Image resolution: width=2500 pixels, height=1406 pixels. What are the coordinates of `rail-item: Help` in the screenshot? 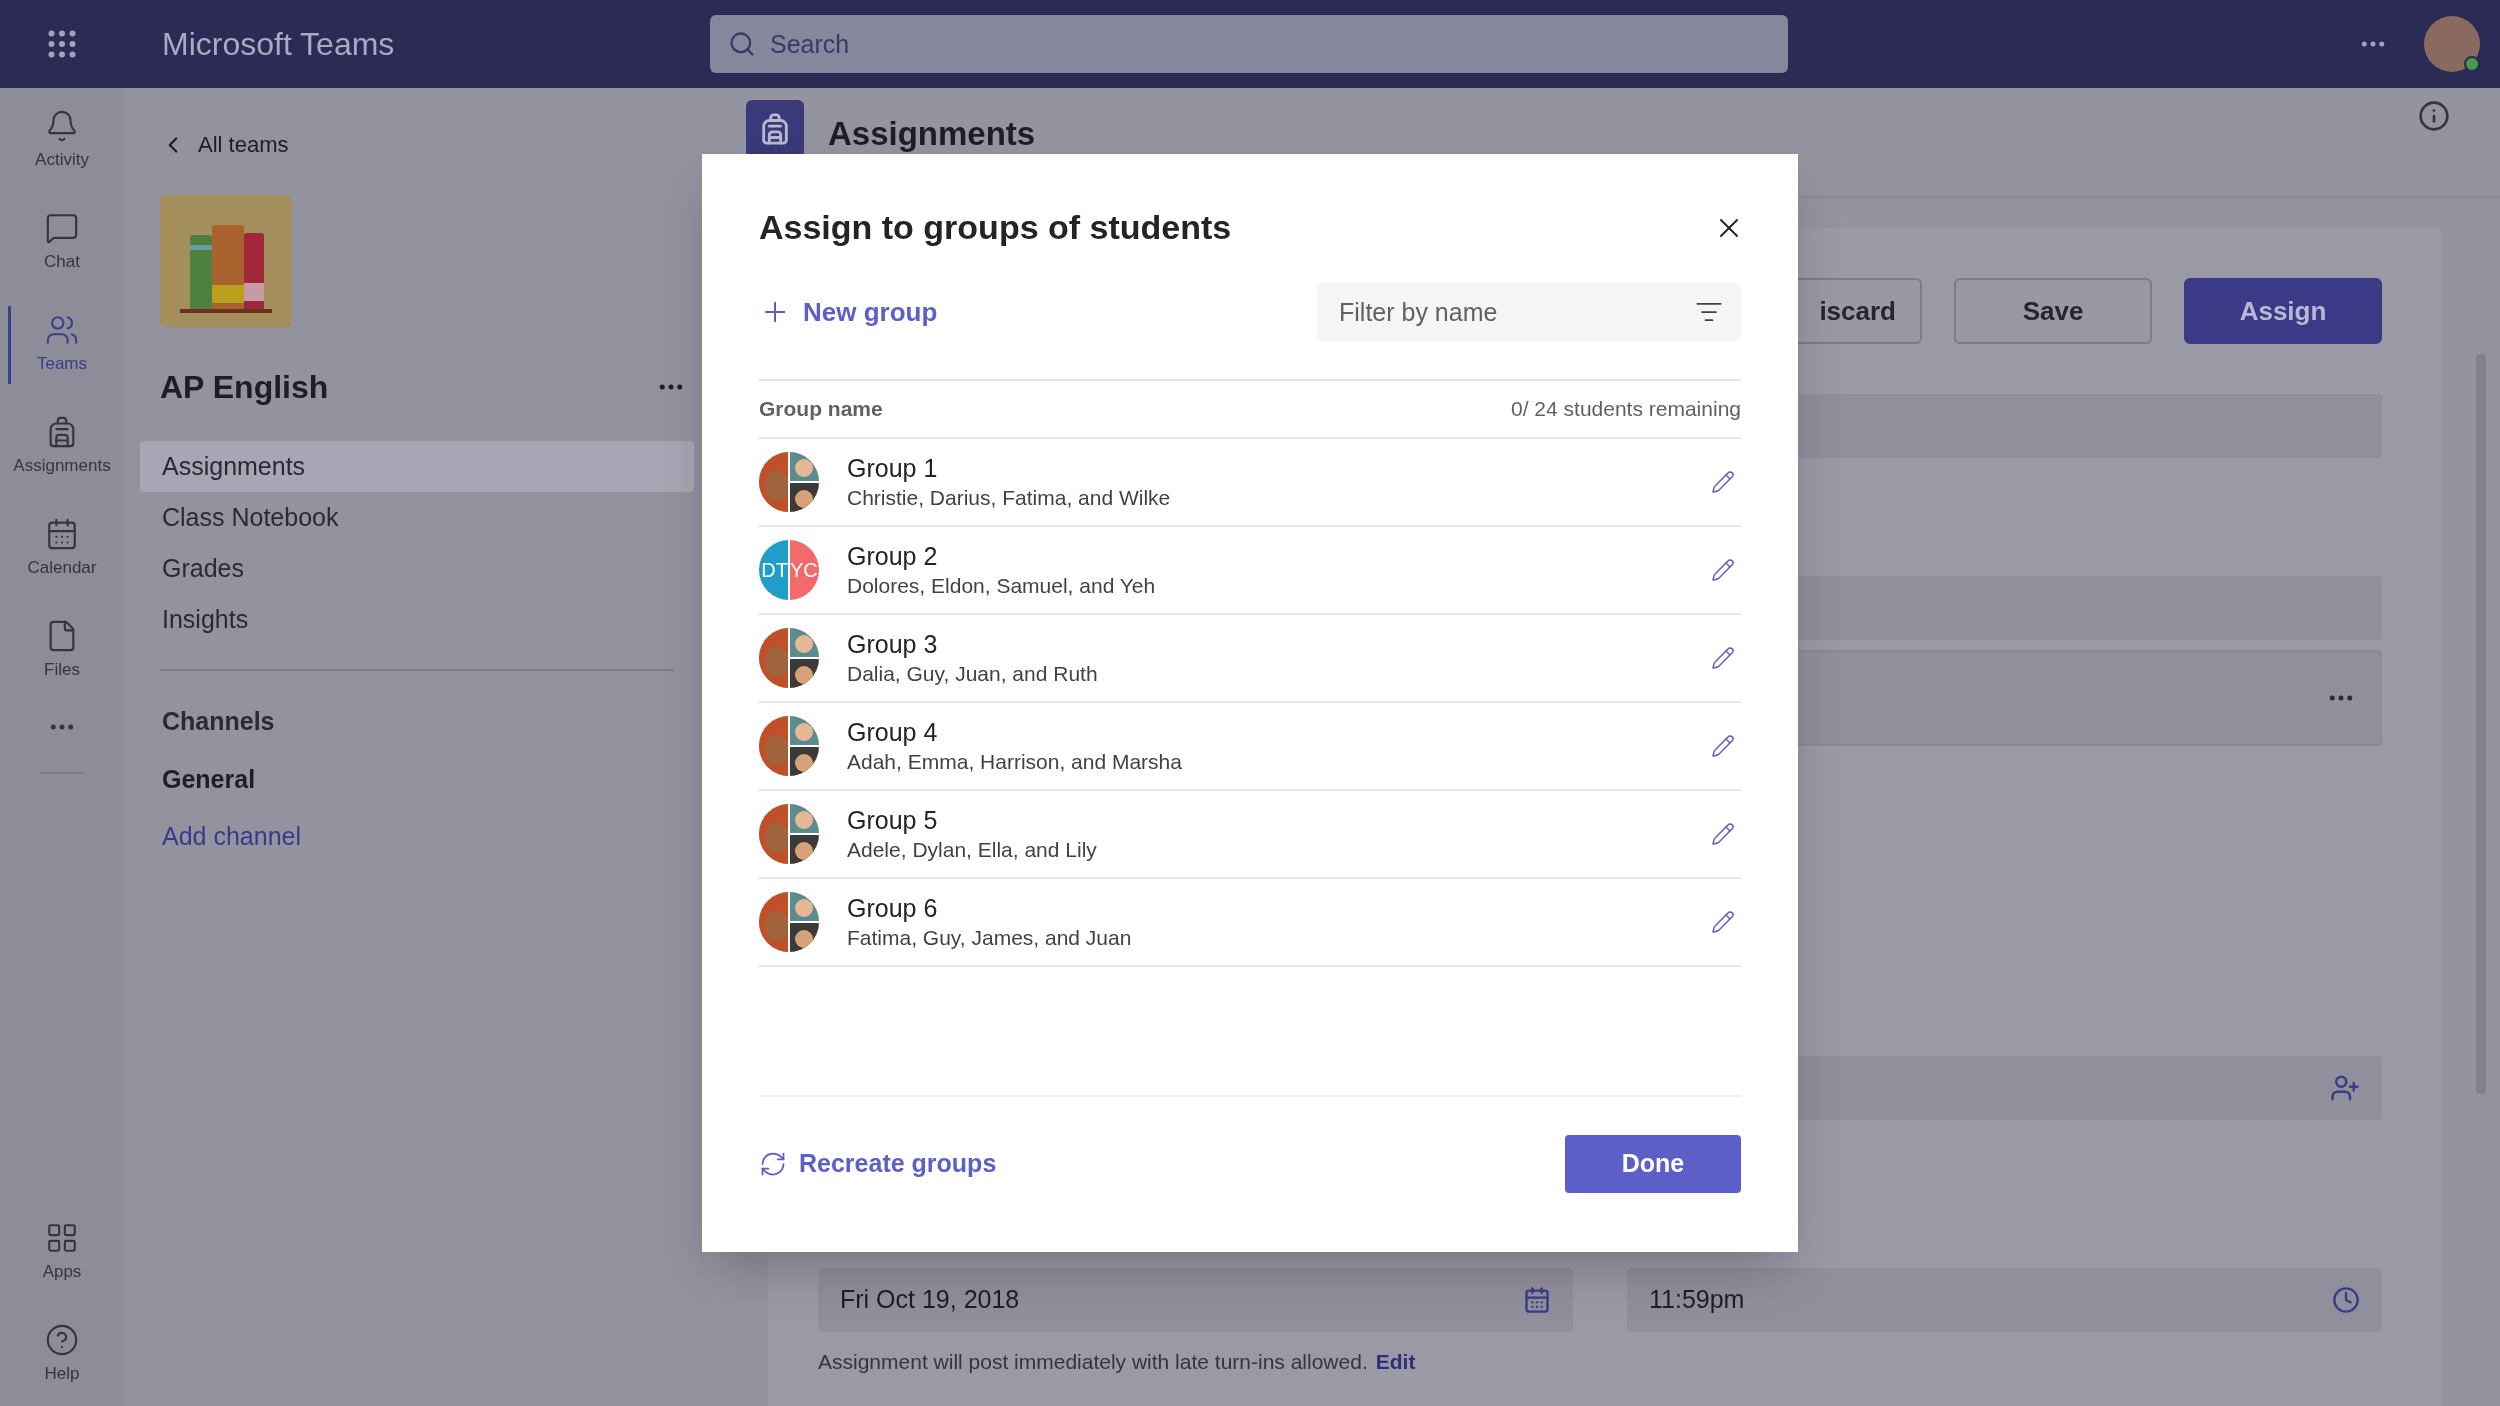 It's located at (62, 1355).